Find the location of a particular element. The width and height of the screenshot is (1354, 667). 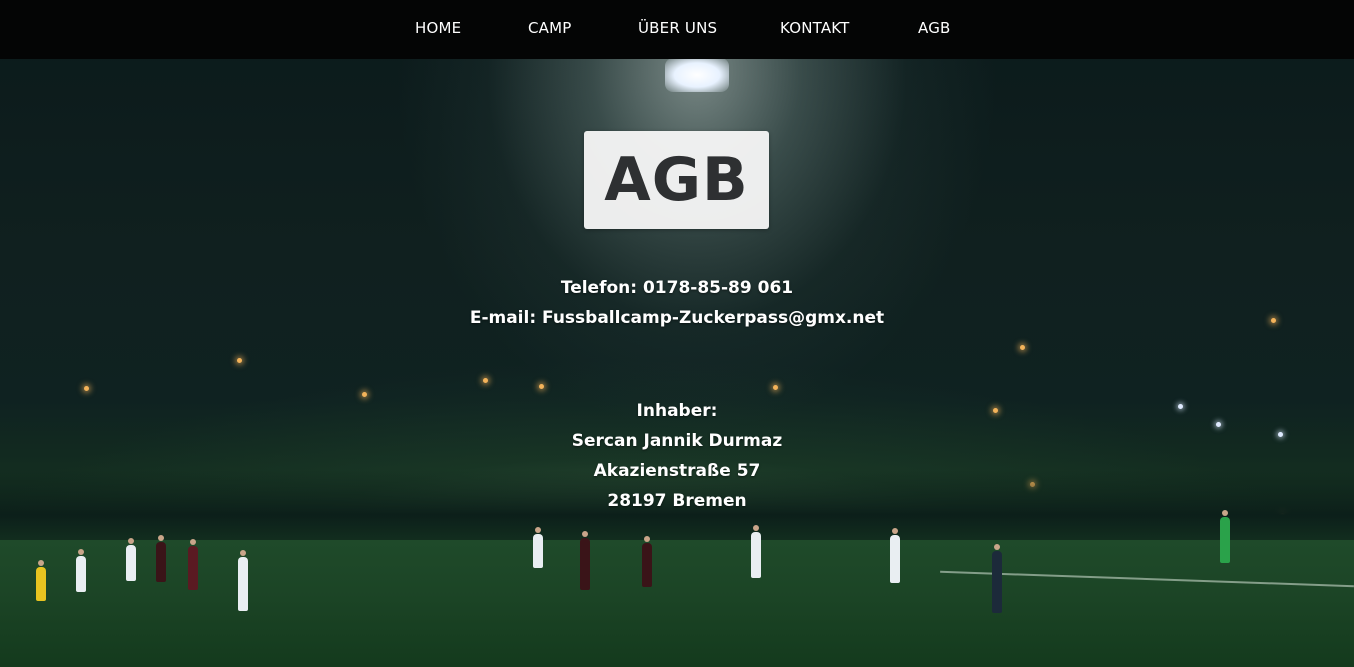

page-title: AGB is located at coordinates (676, 180).